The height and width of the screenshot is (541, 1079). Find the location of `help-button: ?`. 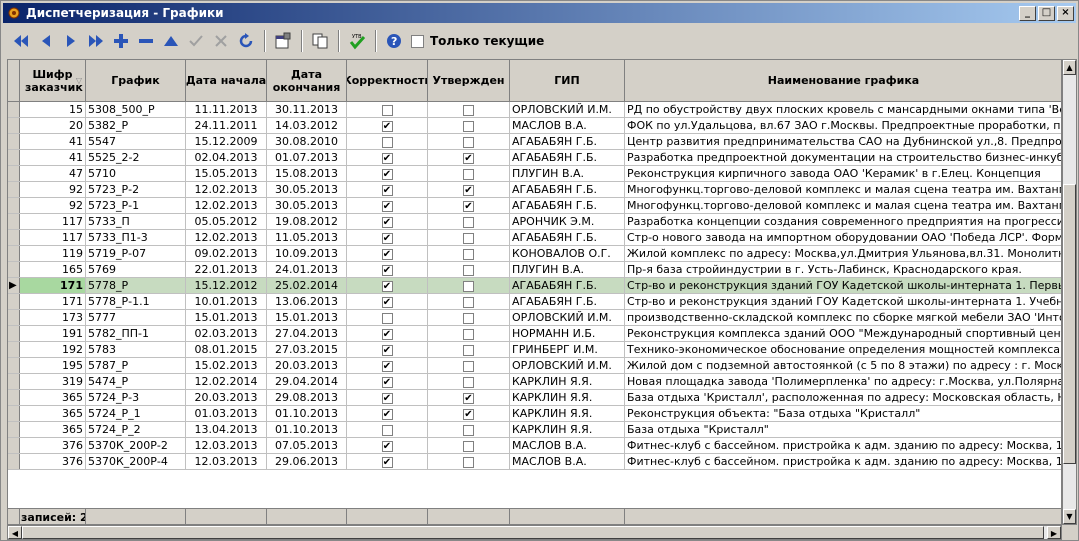

help-button: ? is located at coordinates (394, 41).